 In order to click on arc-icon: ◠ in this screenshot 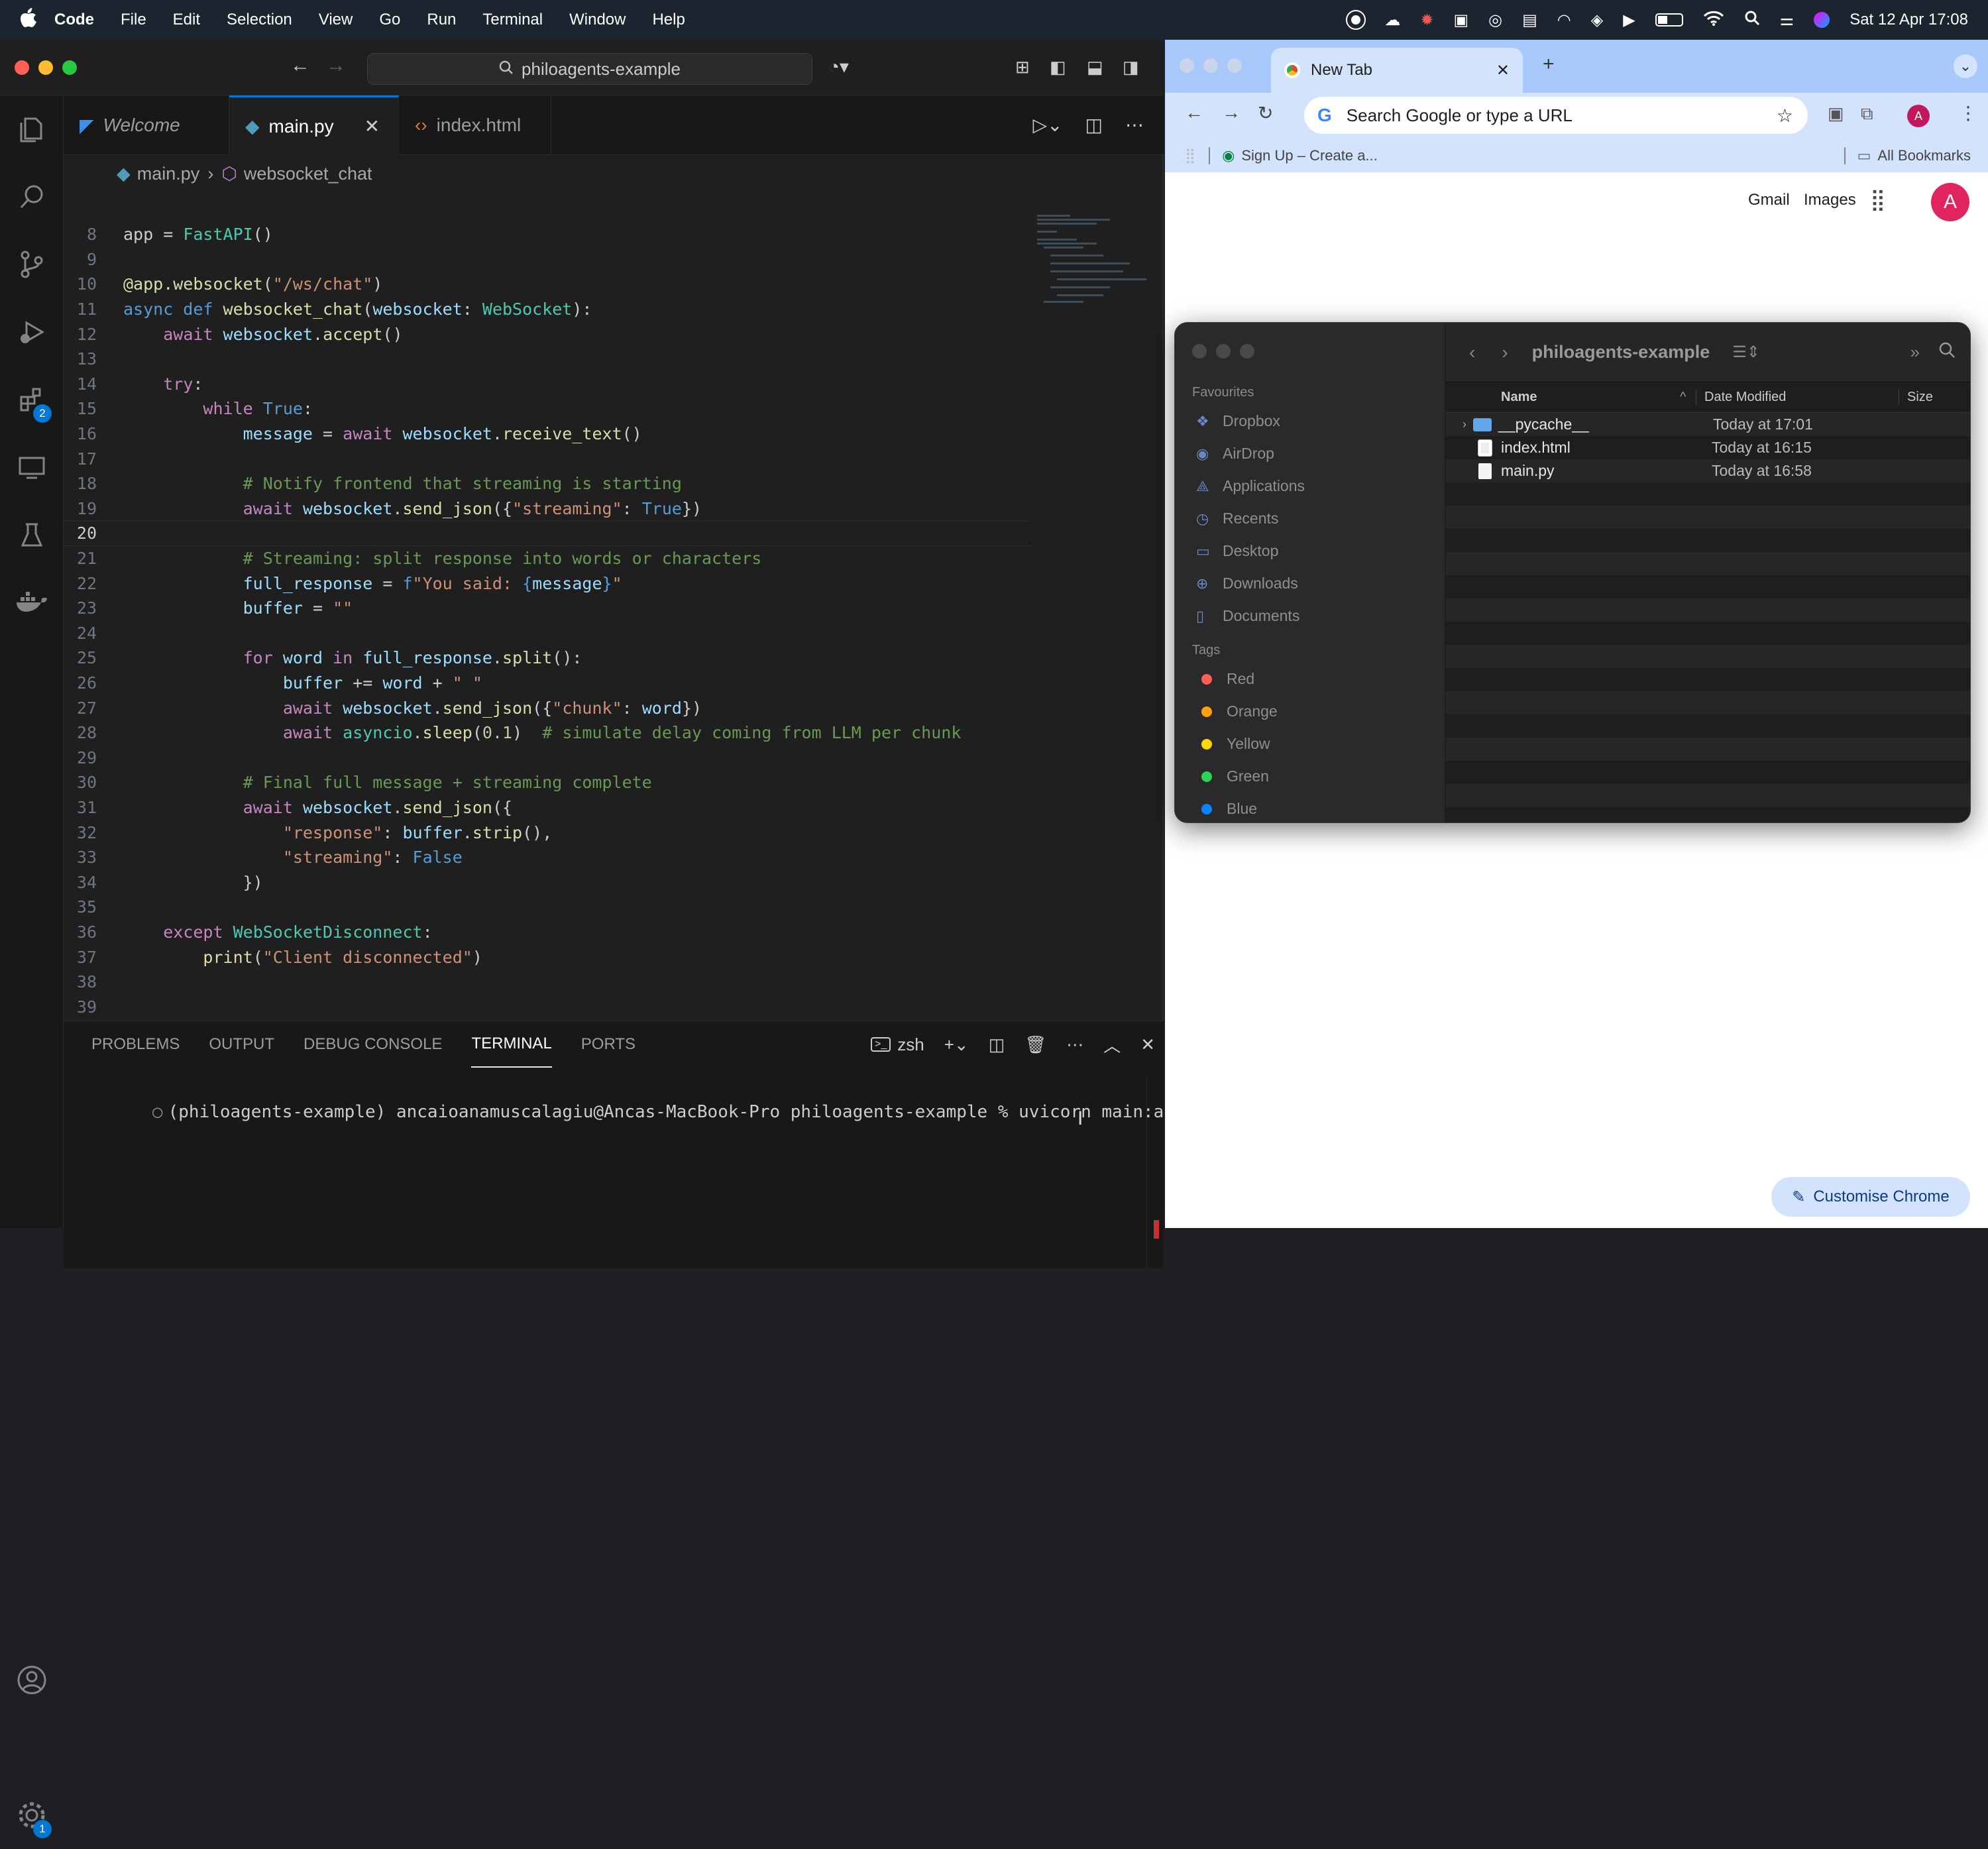, I will do `click(1564, 20)`.